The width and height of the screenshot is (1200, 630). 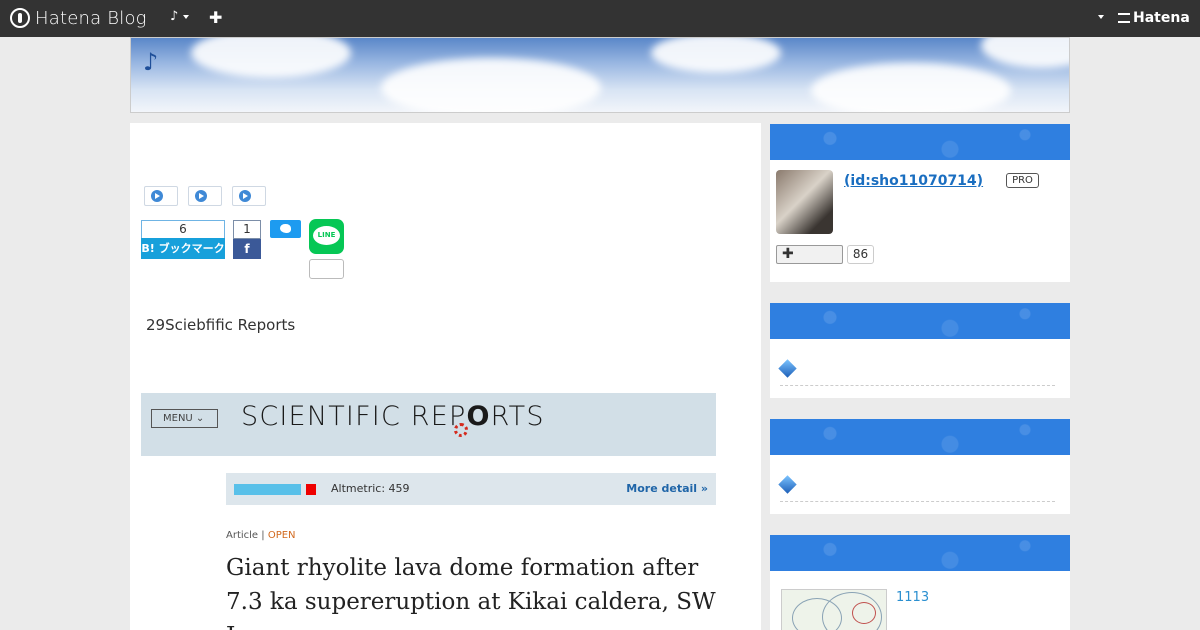 I want to click on article-meta: Article | OPEN, so click(x=261, y=535).